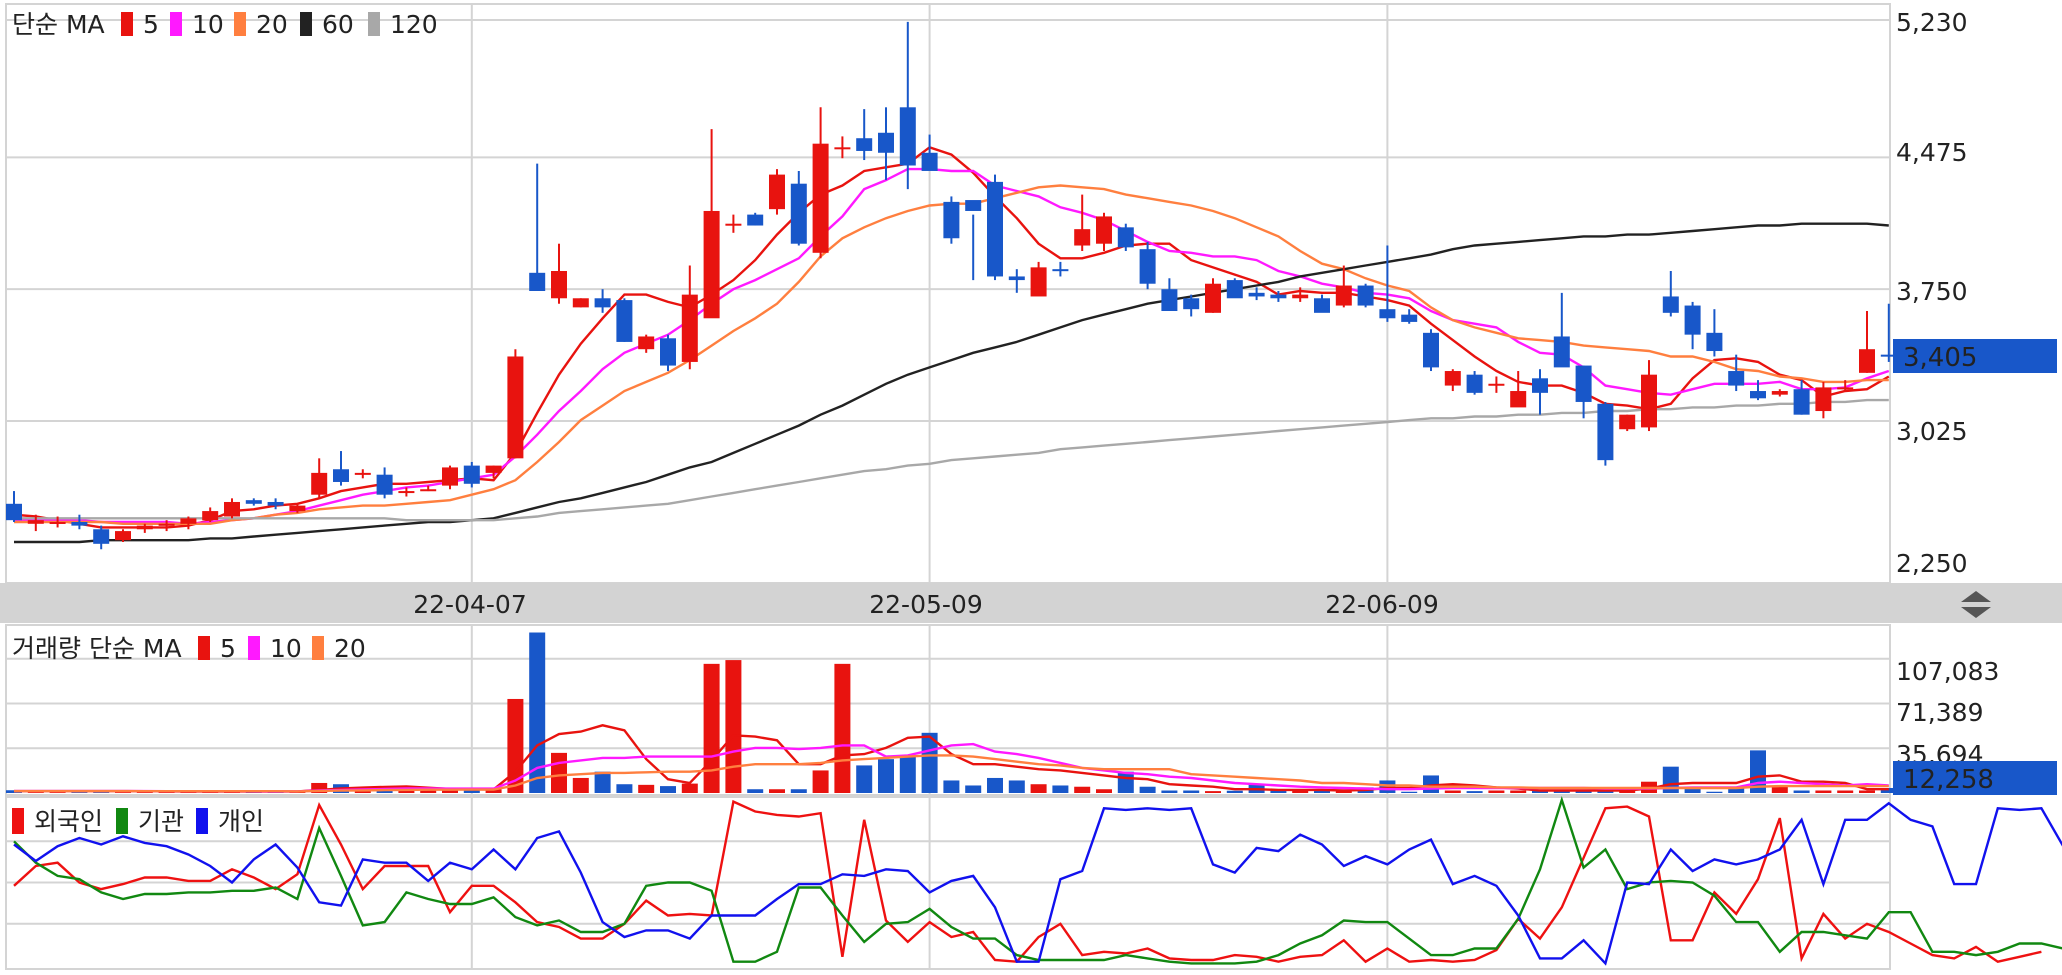  I want to click on current-volume-label: 12,258, so click(1948, 780).